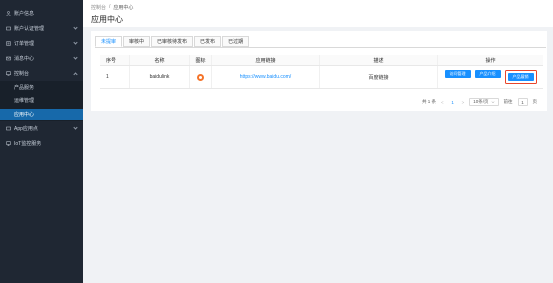 This screenshot has width=553, height=283. Describe the element at coordinates (41, 100) in the screenshot. I see `sidebar-item-ops-management: 运维管理` at that location.